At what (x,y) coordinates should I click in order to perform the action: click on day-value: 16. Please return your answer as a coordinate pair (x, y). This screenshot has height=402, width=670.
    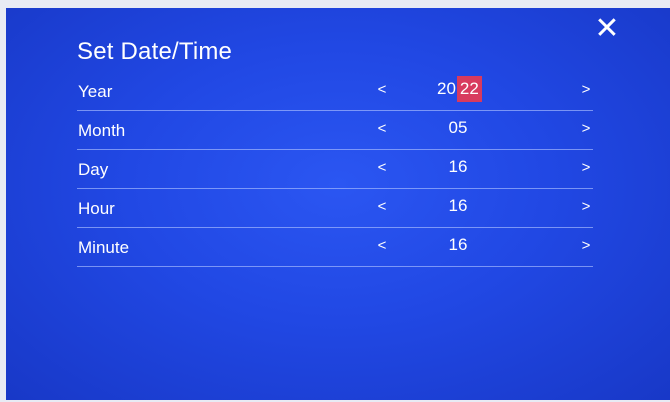
    Looking at the image, I should click on (458, 167).